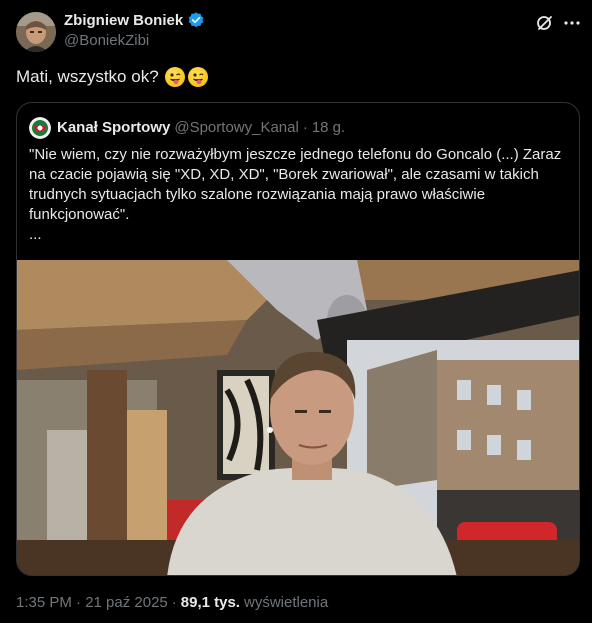 The height and width of the screenshot is (623, 592). Describe the element at coordinates (40, 128) in the screenshot. I see `quoted-author-avatar` at that location.